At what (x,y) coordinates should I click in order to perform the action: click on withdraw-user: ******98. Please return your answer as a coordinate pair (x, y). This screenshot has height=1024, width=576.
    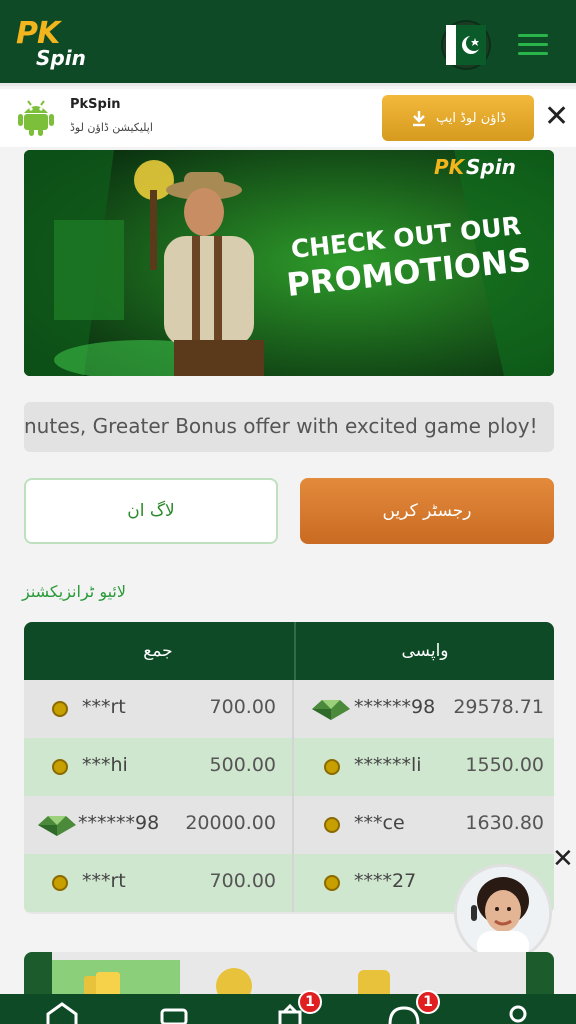
    Looking at the image, I should click on (395, 707).